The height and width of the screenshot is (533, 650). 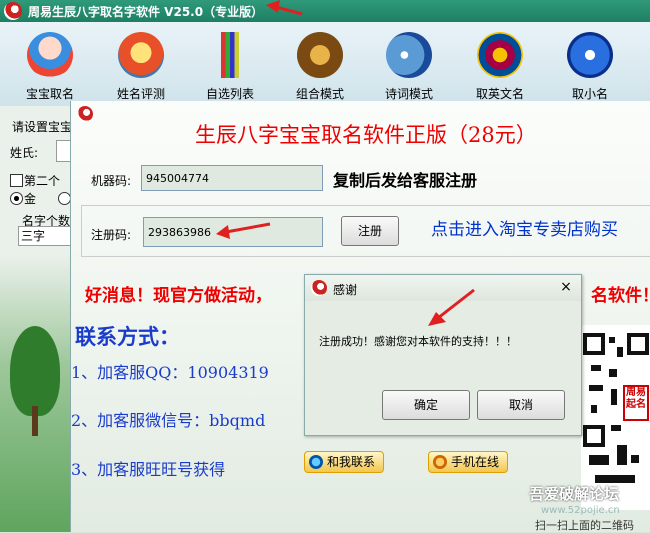 I want to click on arrow-to-regcode-annotation, so click(x=243, y=230).